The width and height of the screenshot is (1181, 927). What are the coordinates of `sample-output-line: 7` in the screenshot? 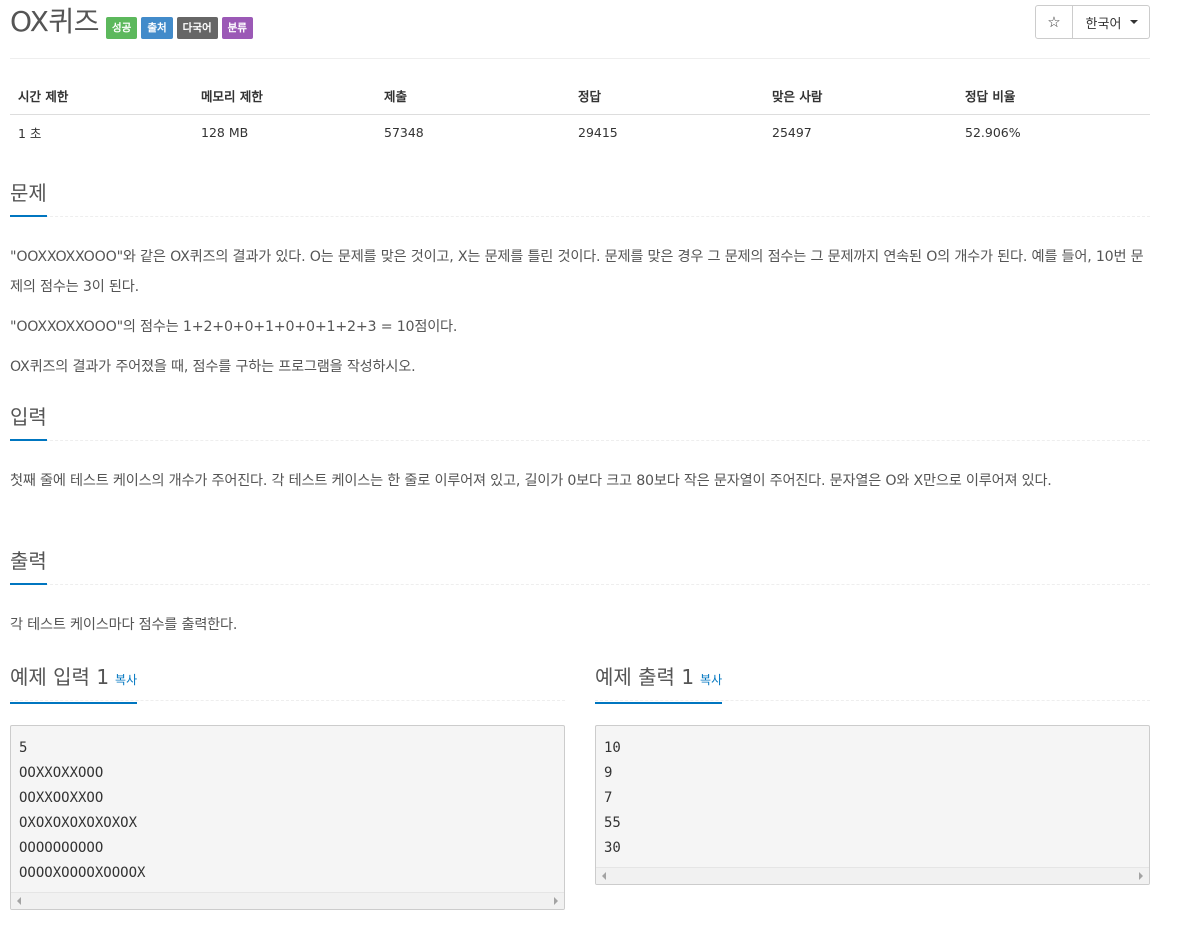 It's located at (608, 798).